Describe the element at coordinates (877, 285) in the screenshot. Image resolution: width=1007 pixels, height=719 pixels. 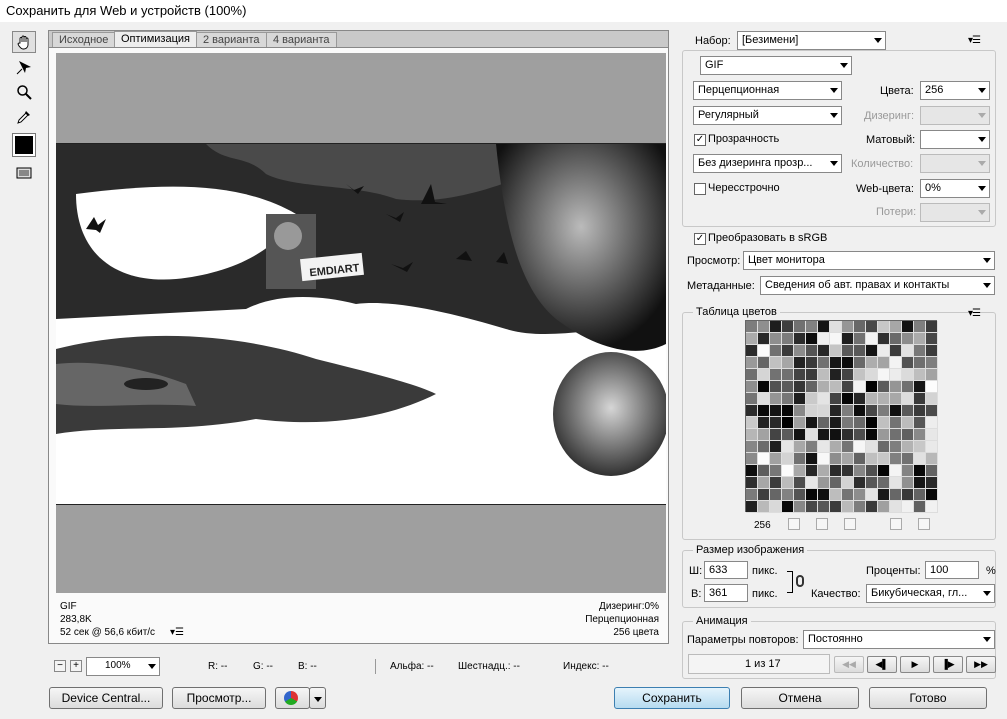
I see `metadata-select: Сведения об авт. правах и контакты` at that location.